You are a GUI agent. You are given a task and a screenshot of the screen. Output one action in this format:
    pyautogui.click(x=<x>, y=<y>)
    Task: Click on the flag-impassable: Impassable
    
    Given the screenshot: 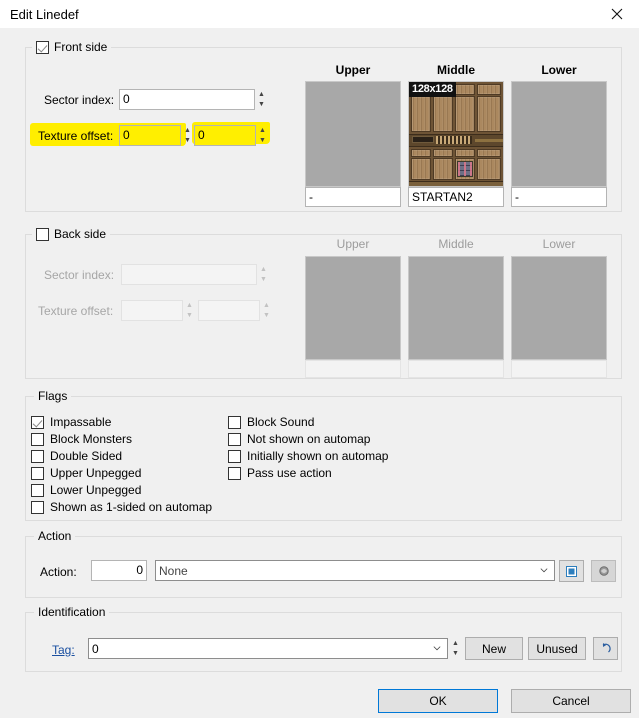 What is the action you would take?
    pyautogui.click(x=71, y=422)
    